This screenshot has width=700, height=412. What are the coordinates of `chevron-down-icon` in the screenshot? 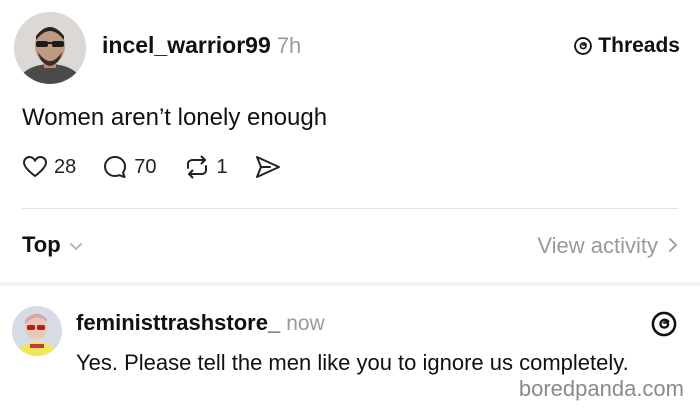 It's located at (76, 245).